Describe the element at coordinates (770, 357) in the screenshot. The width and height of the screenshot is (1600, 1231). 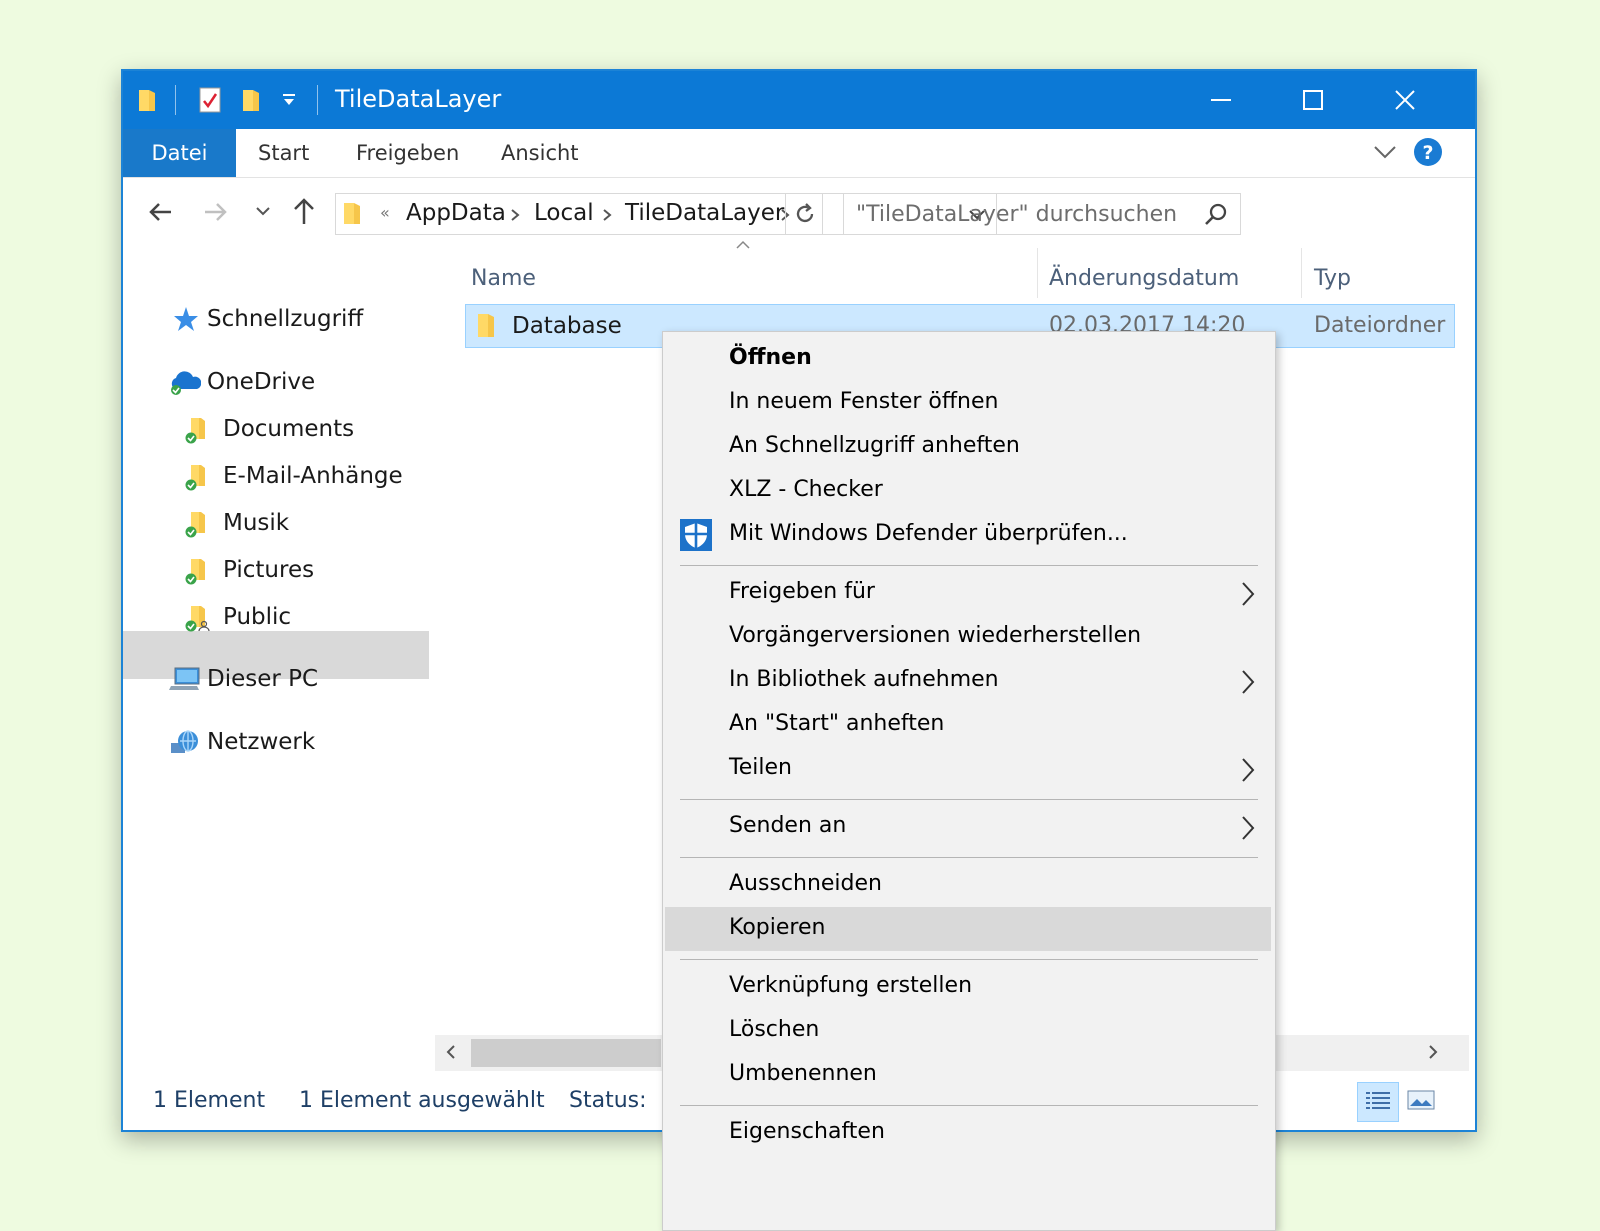
I see `menu-item-label: Öffnen` at that location.